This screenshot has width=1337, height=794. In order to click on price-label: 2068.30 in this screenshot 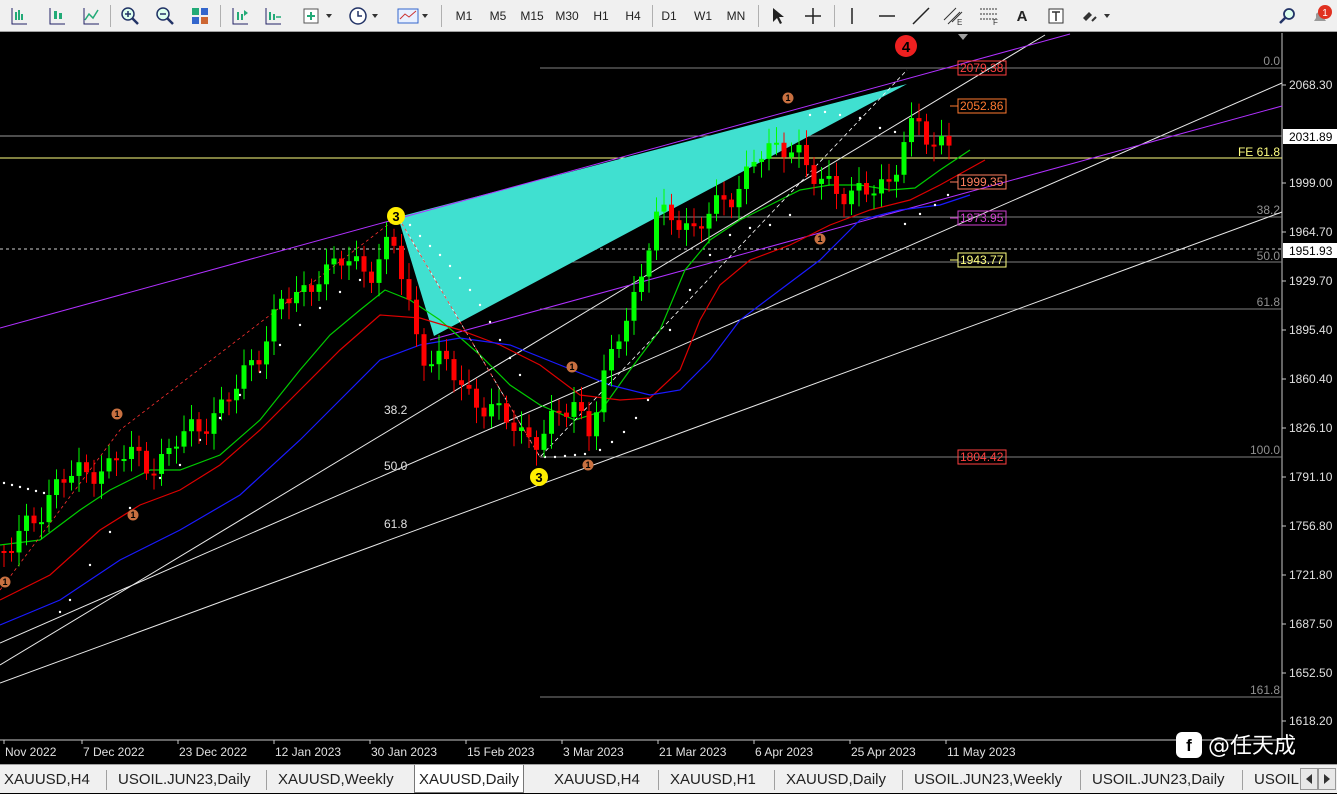, I will do `click(1311, 85)`.